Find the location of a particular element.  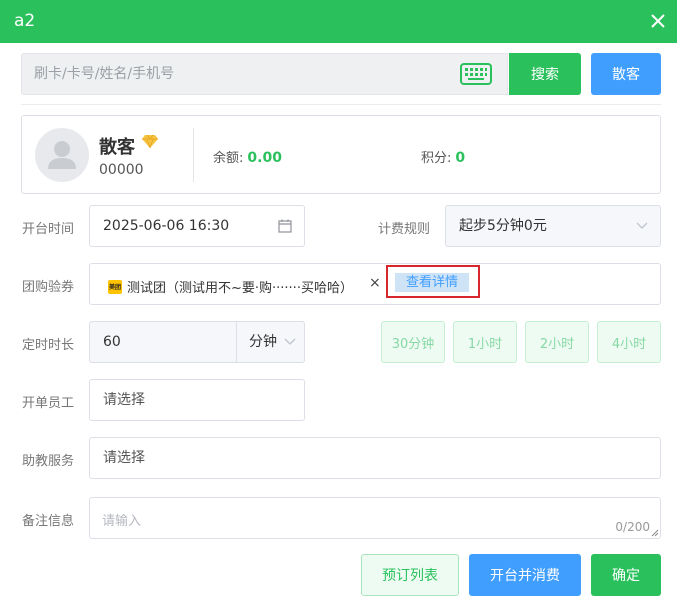

coupon-tag: 美团 测试团（测试用不~要·购·······买哈哈） is located at coordinates (230, 286).